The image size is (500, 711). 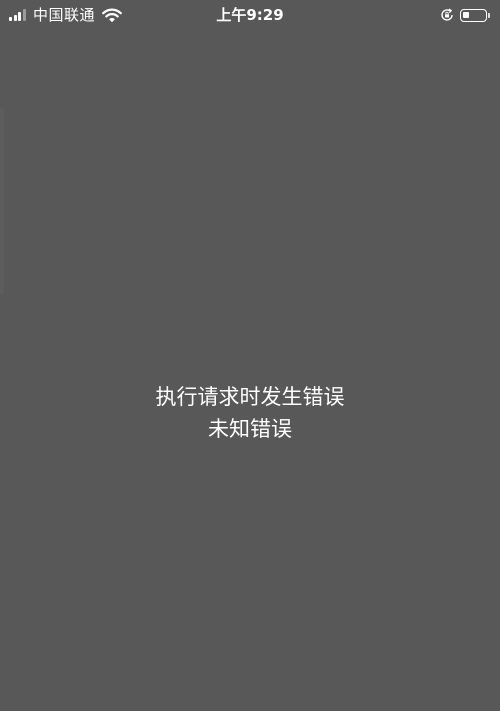 What do you see at coordinates (250, 429) in the screenshot?
I see `error-detail: 未知错误` at bounding box center [250, 429].